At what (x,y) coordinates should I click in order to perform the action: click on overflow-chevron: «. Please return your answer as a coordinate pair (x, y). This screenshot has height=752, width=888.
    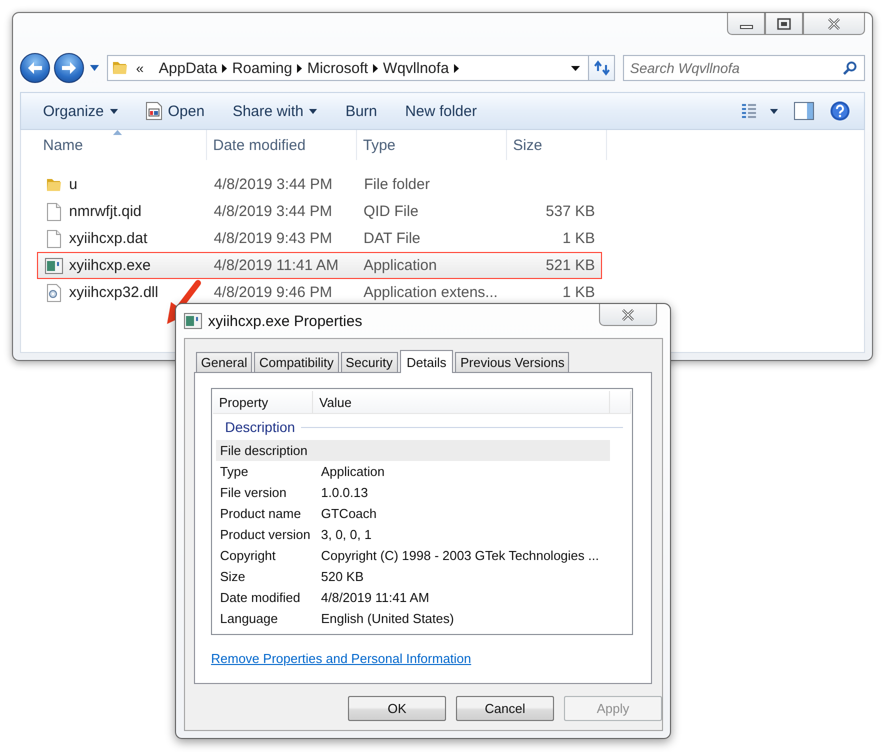
    Looking at the image, I should click on (140, 68).